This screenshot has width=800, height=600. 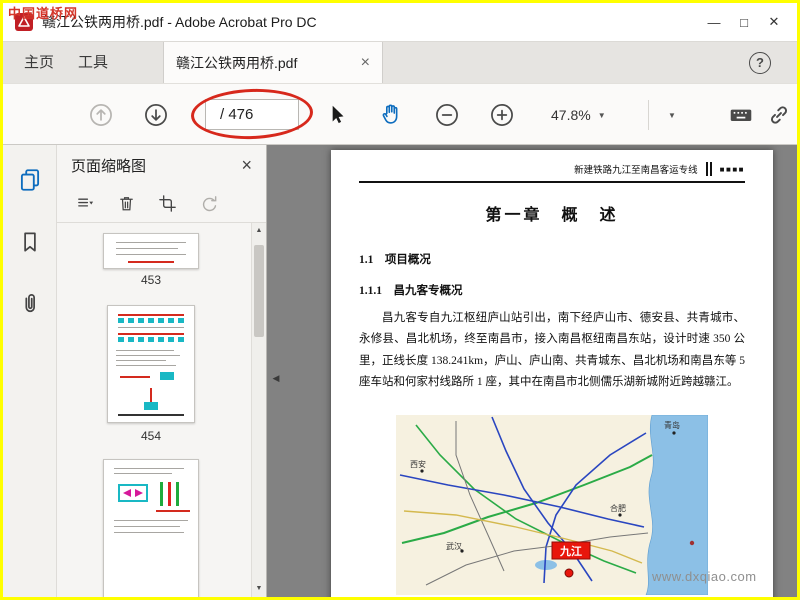 I want to click on collapse-panel-handle: ◀, so click(x=276, y=378).